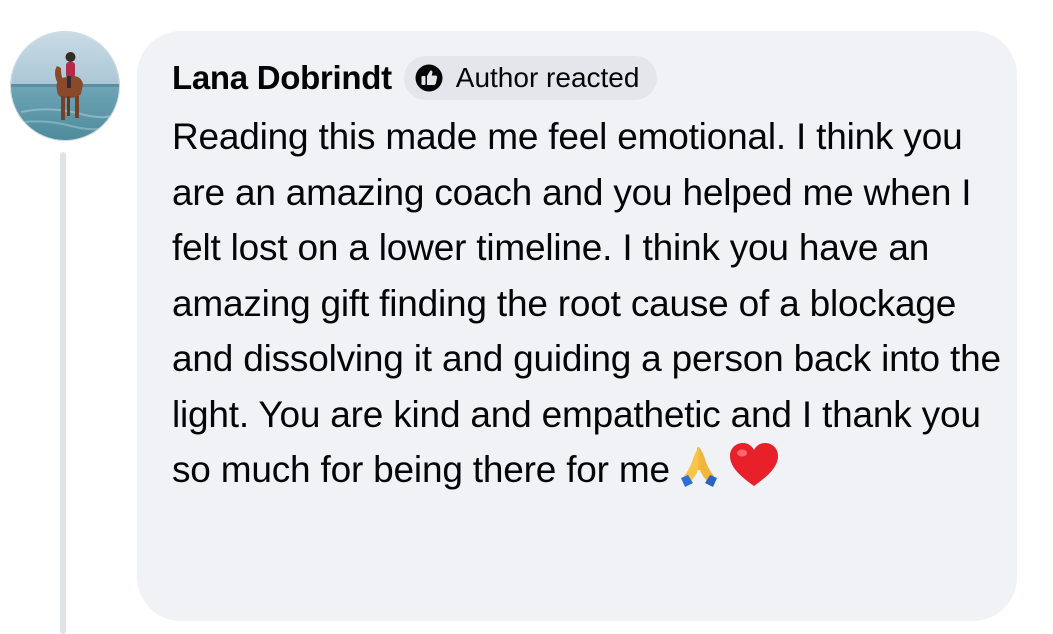 Image resolution: width=1053 pixels, height=634 pixels. I want to click on author-name: Lana Dobrindt, so click(282, 78).